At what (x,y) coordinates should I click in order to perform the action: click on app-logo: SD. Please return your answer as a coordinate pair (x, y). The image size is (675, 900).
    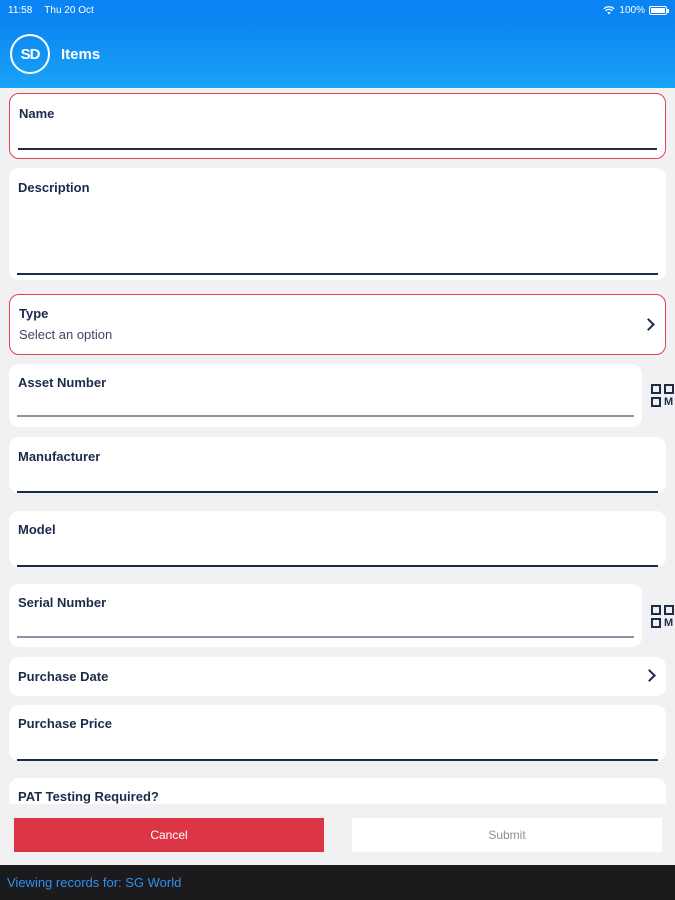
    Looking at the image, I should click on (30, 54).